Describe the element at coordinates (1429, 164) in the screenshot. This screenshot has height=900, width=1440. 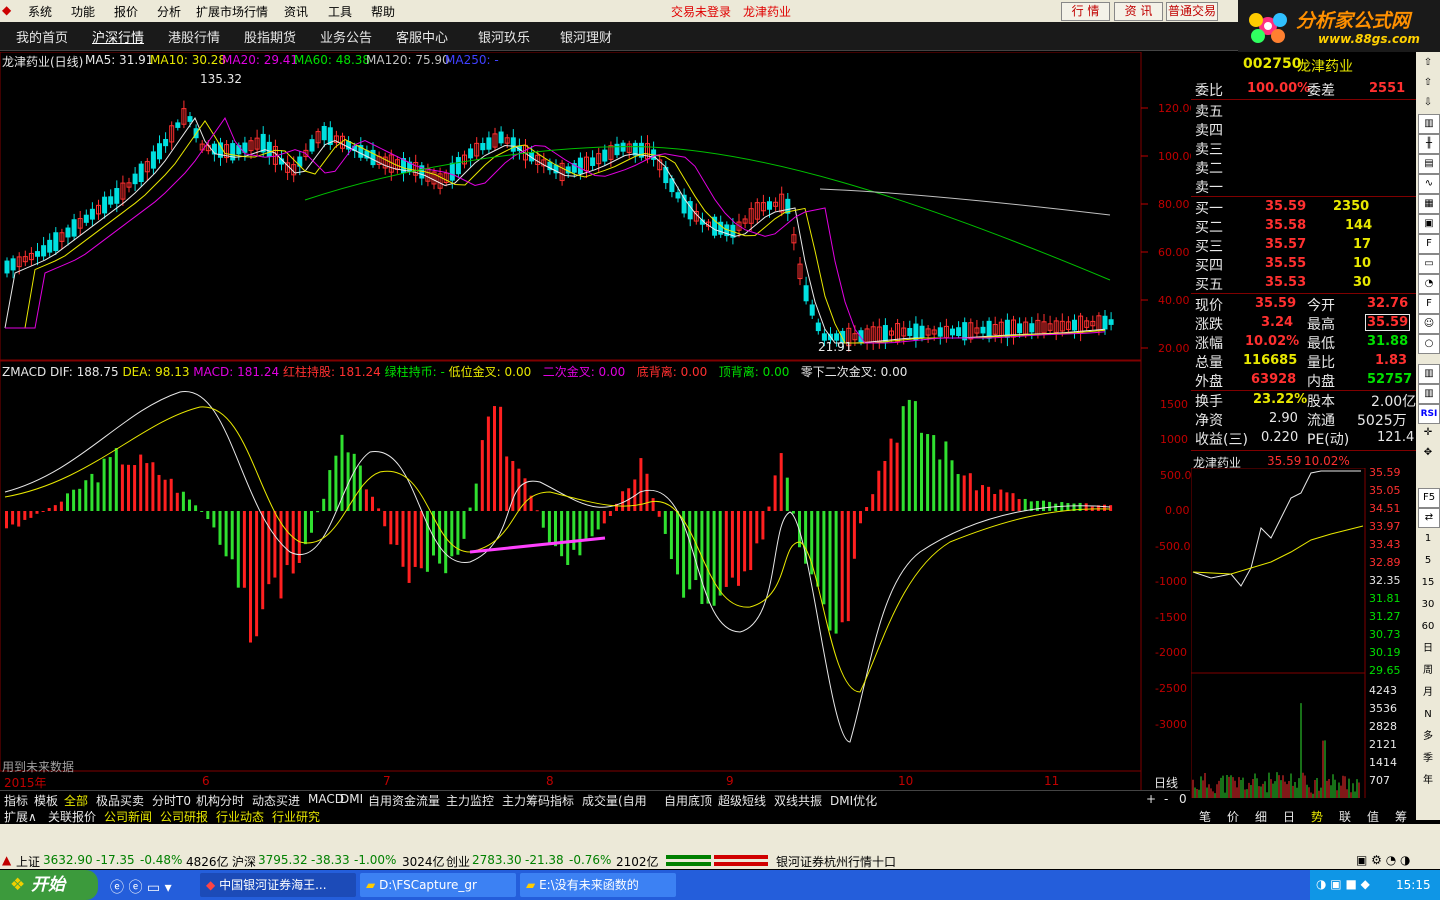
I see `bars-icon: ▤` at that location.